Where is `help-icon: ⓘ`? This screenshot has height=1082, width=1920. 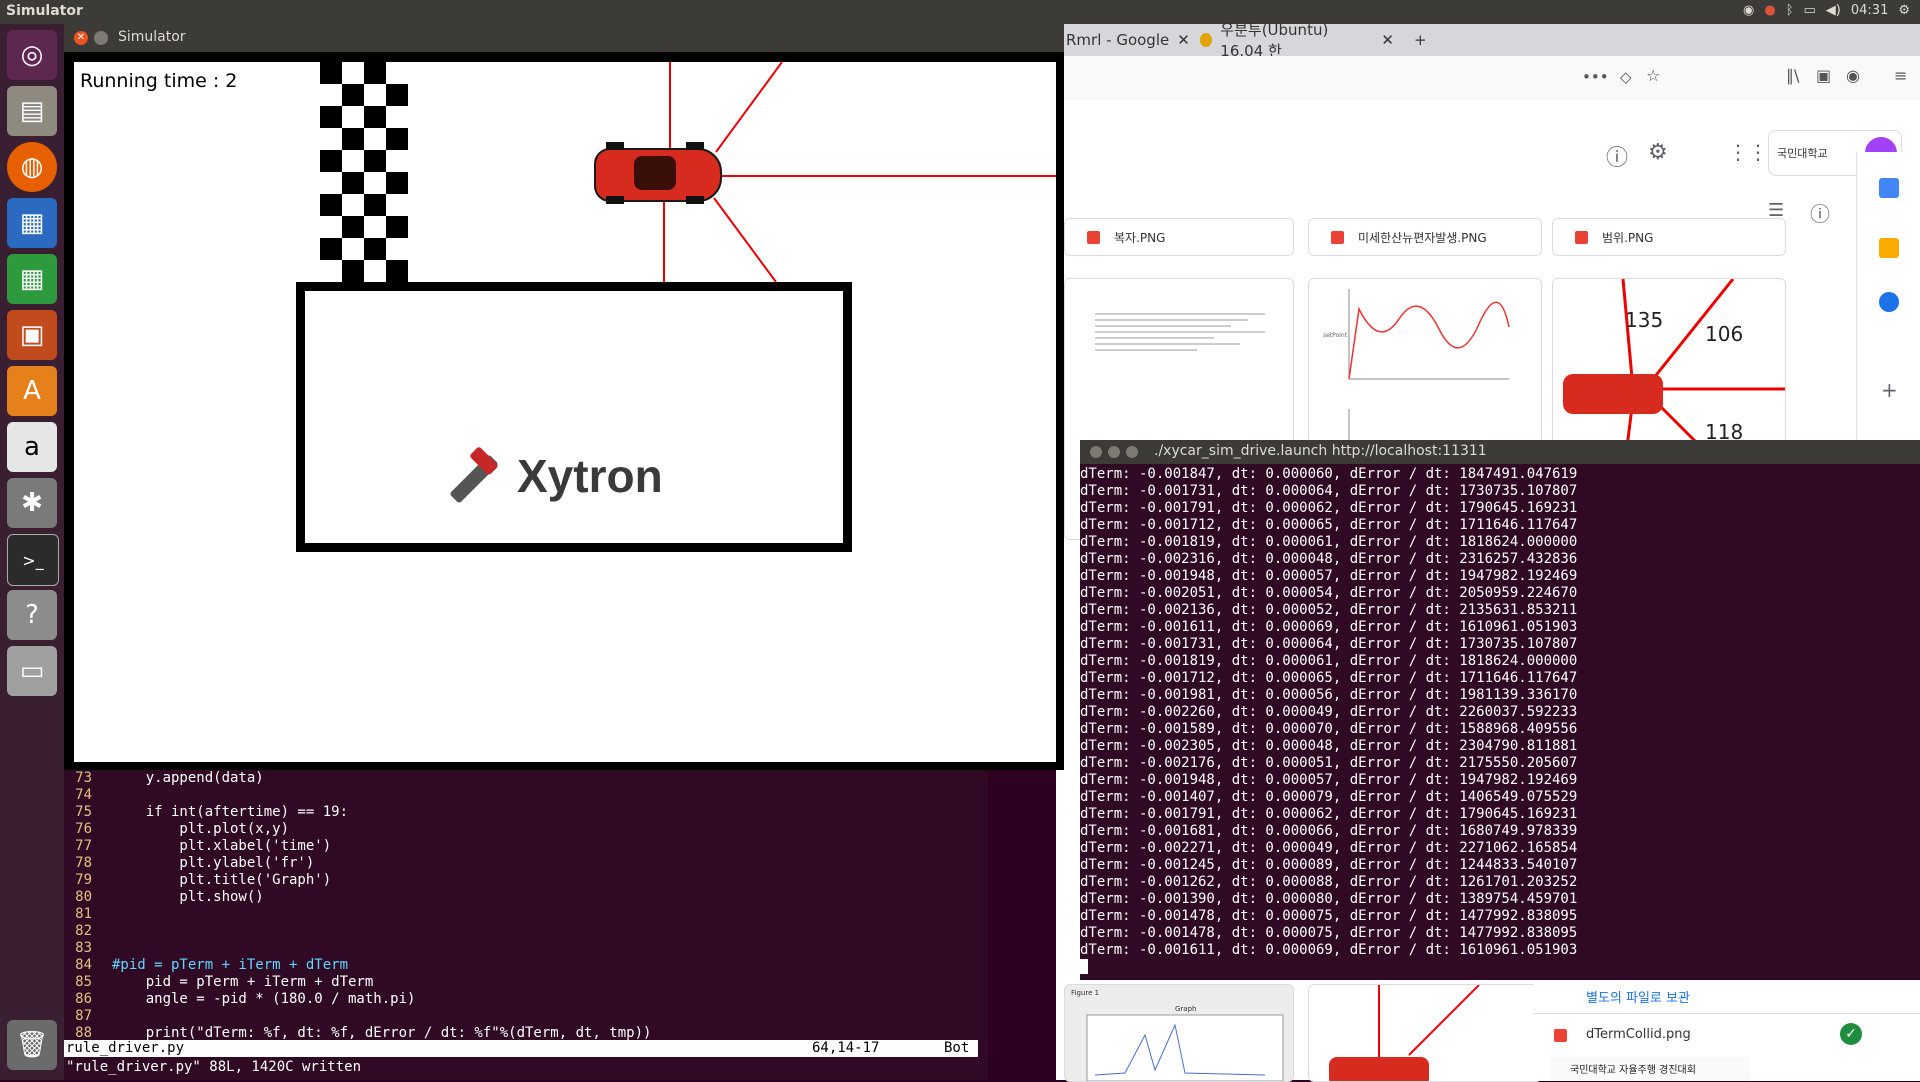
help-icon: ⓘ is located at coordinates (1617, 156).